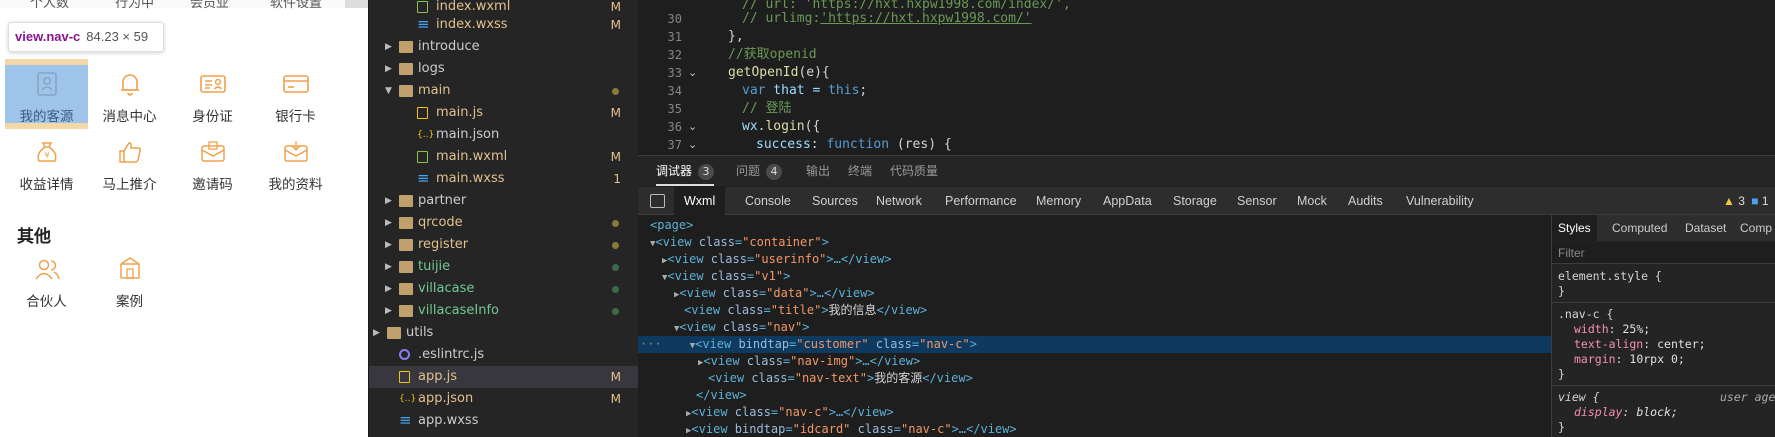  Describe the element at coordinates (504, 377) in the screenshot. I see `file-tree-item: app.js M` at that location.